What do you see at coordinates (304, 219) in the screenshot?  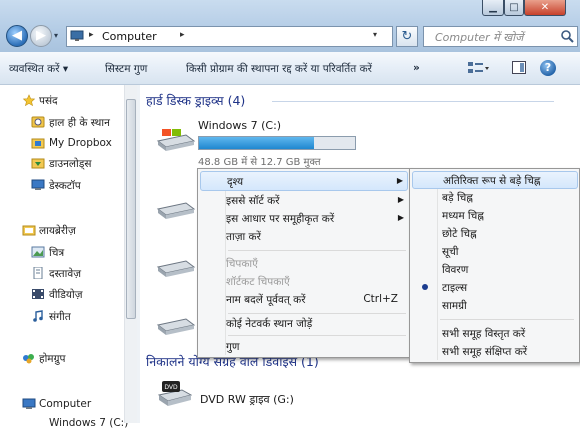 I see `menu-item-group-by: इस आधार पर समूहीकृत करें ▶` at bounding box center [304, 219].